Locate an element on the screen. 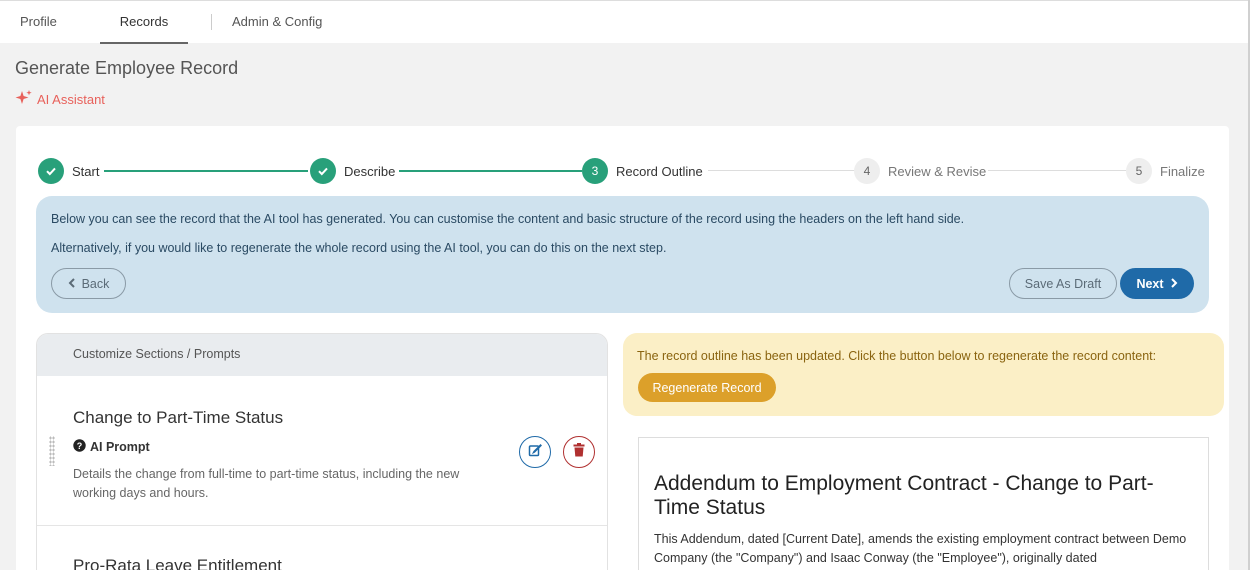 The image size is (1250, 570). tab-profile-label: Profile is located at coordinates (38, 21).